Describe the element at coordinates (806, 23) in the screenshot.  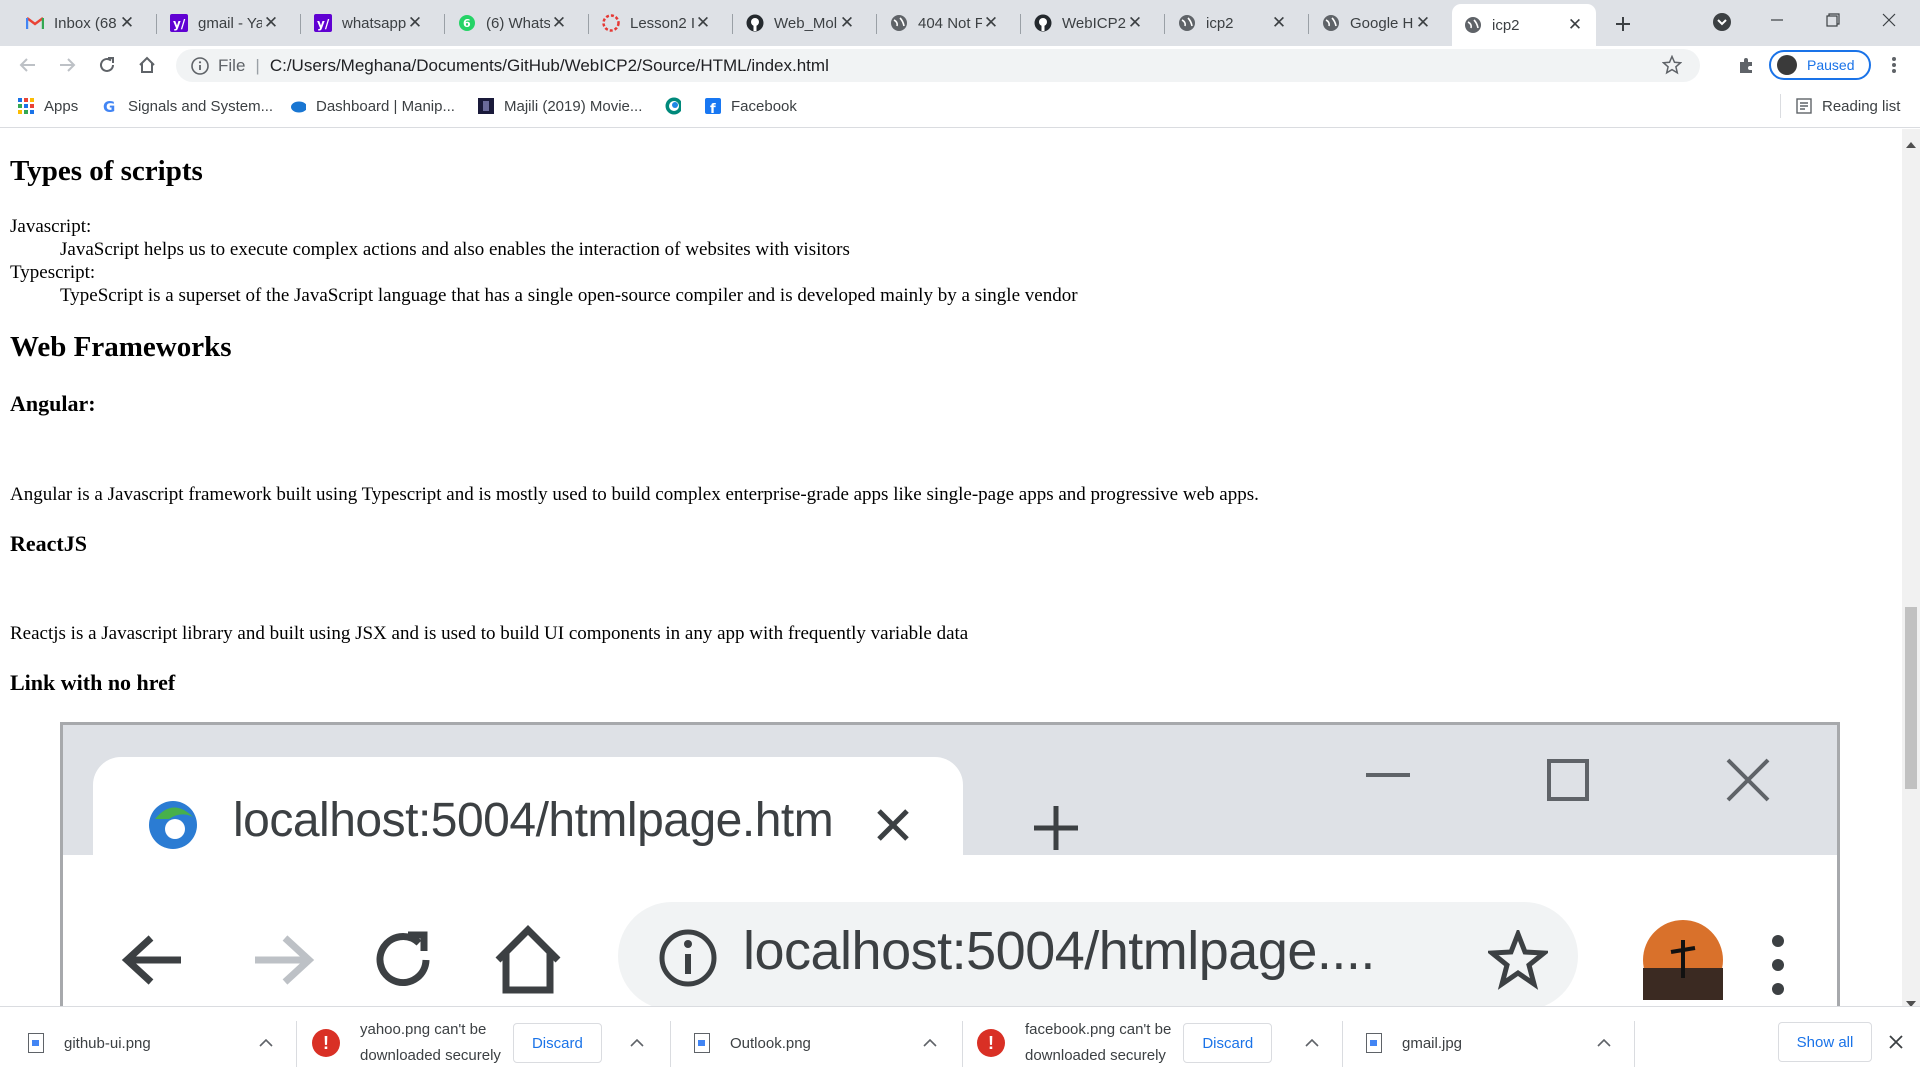
I see `tab-title: Web_Mol` at that location.